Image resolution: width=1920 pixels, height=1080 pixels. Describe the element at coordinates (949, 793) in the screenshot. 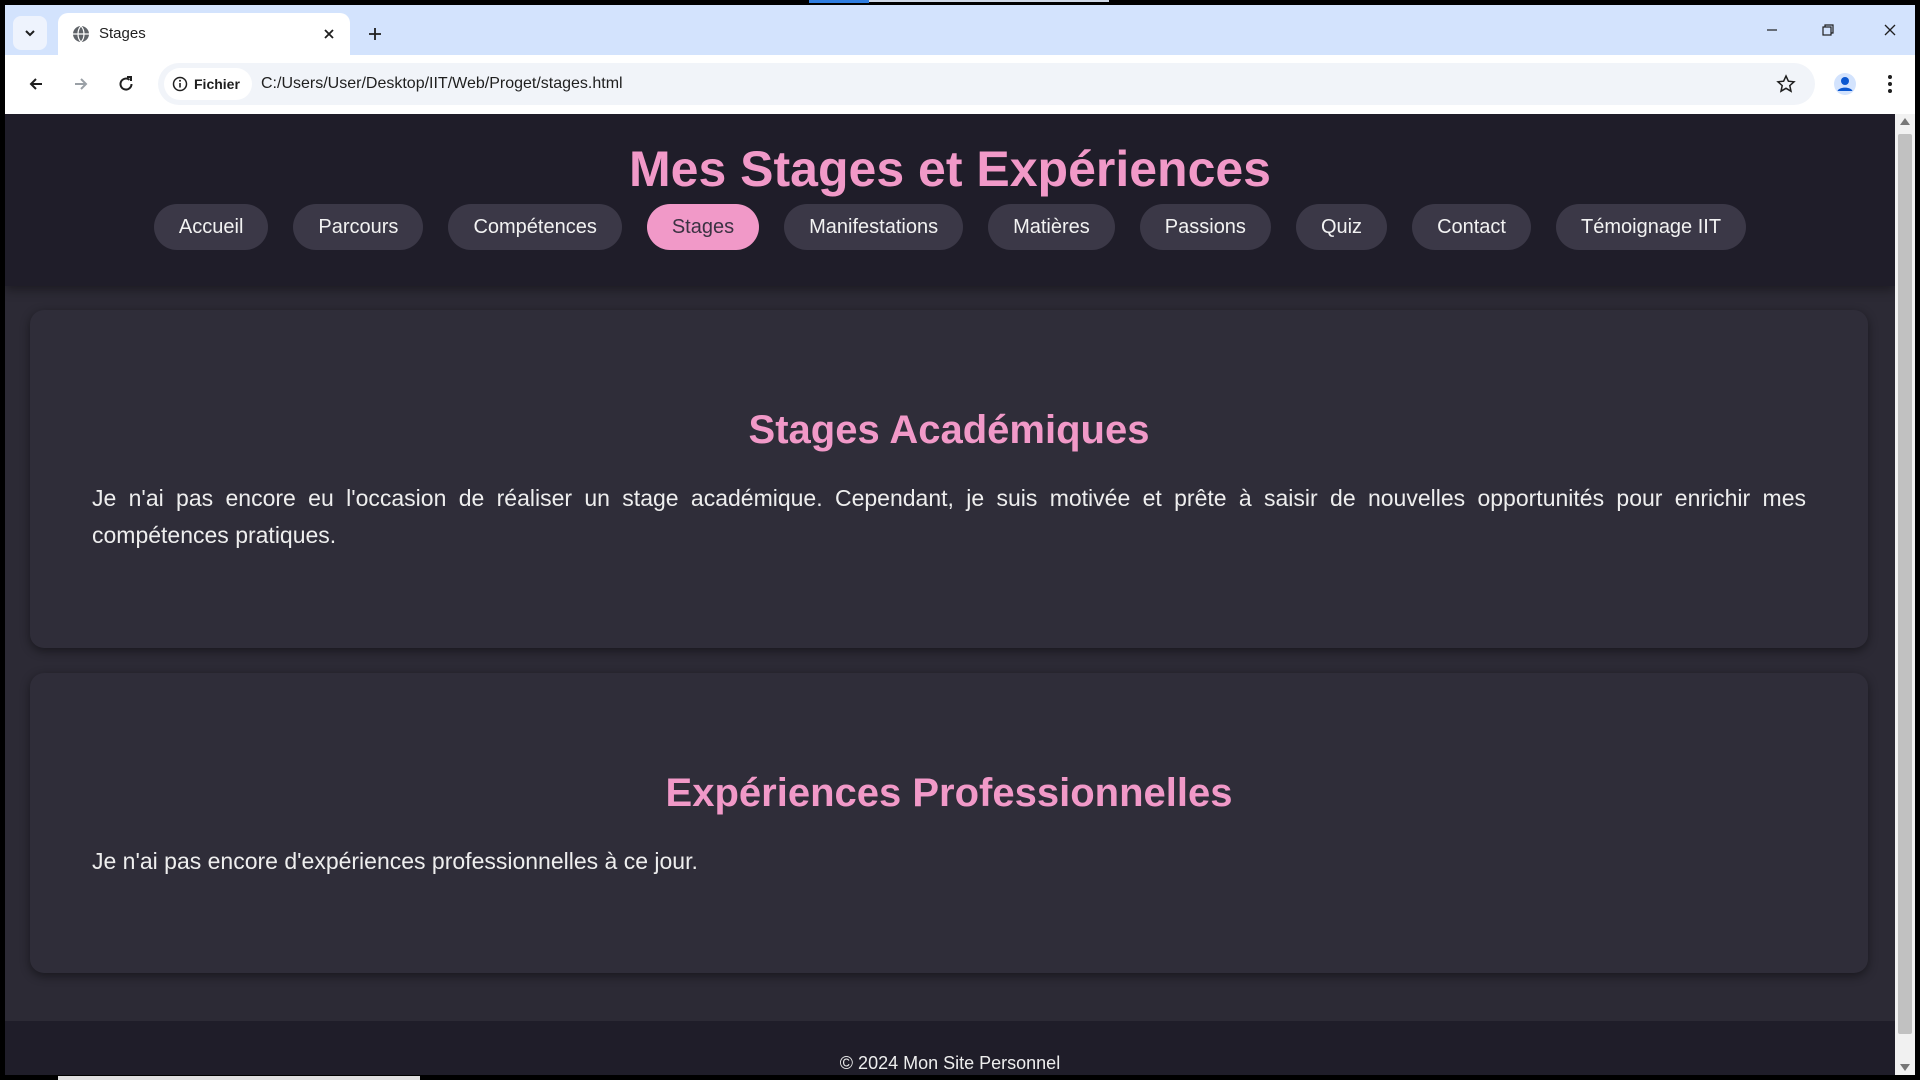

I see `section-heading: Expériences Professionnelles` at that location.